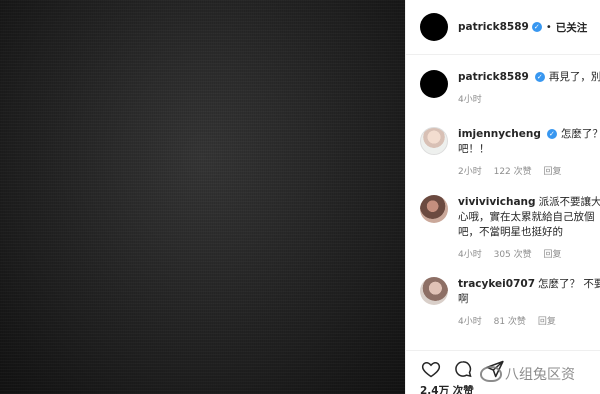 The height and width of the screenshot is (394, 600). Describe the element at coordinates (574, 77) in the screenshot. I see `caption-text: 再見了，別再` at that location.